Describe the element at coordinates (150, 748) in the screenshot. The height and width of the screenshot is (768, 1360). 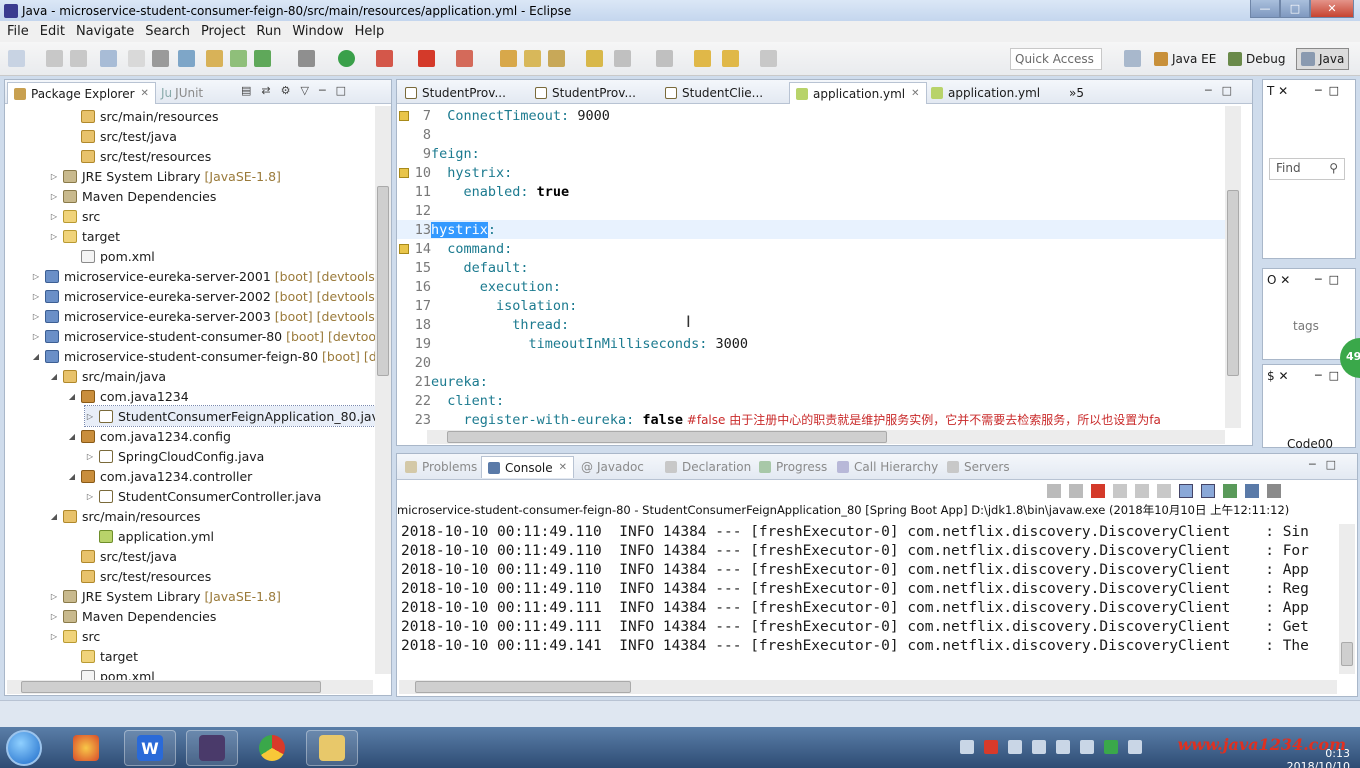
I see `taskbar-app-word: W` at that location.